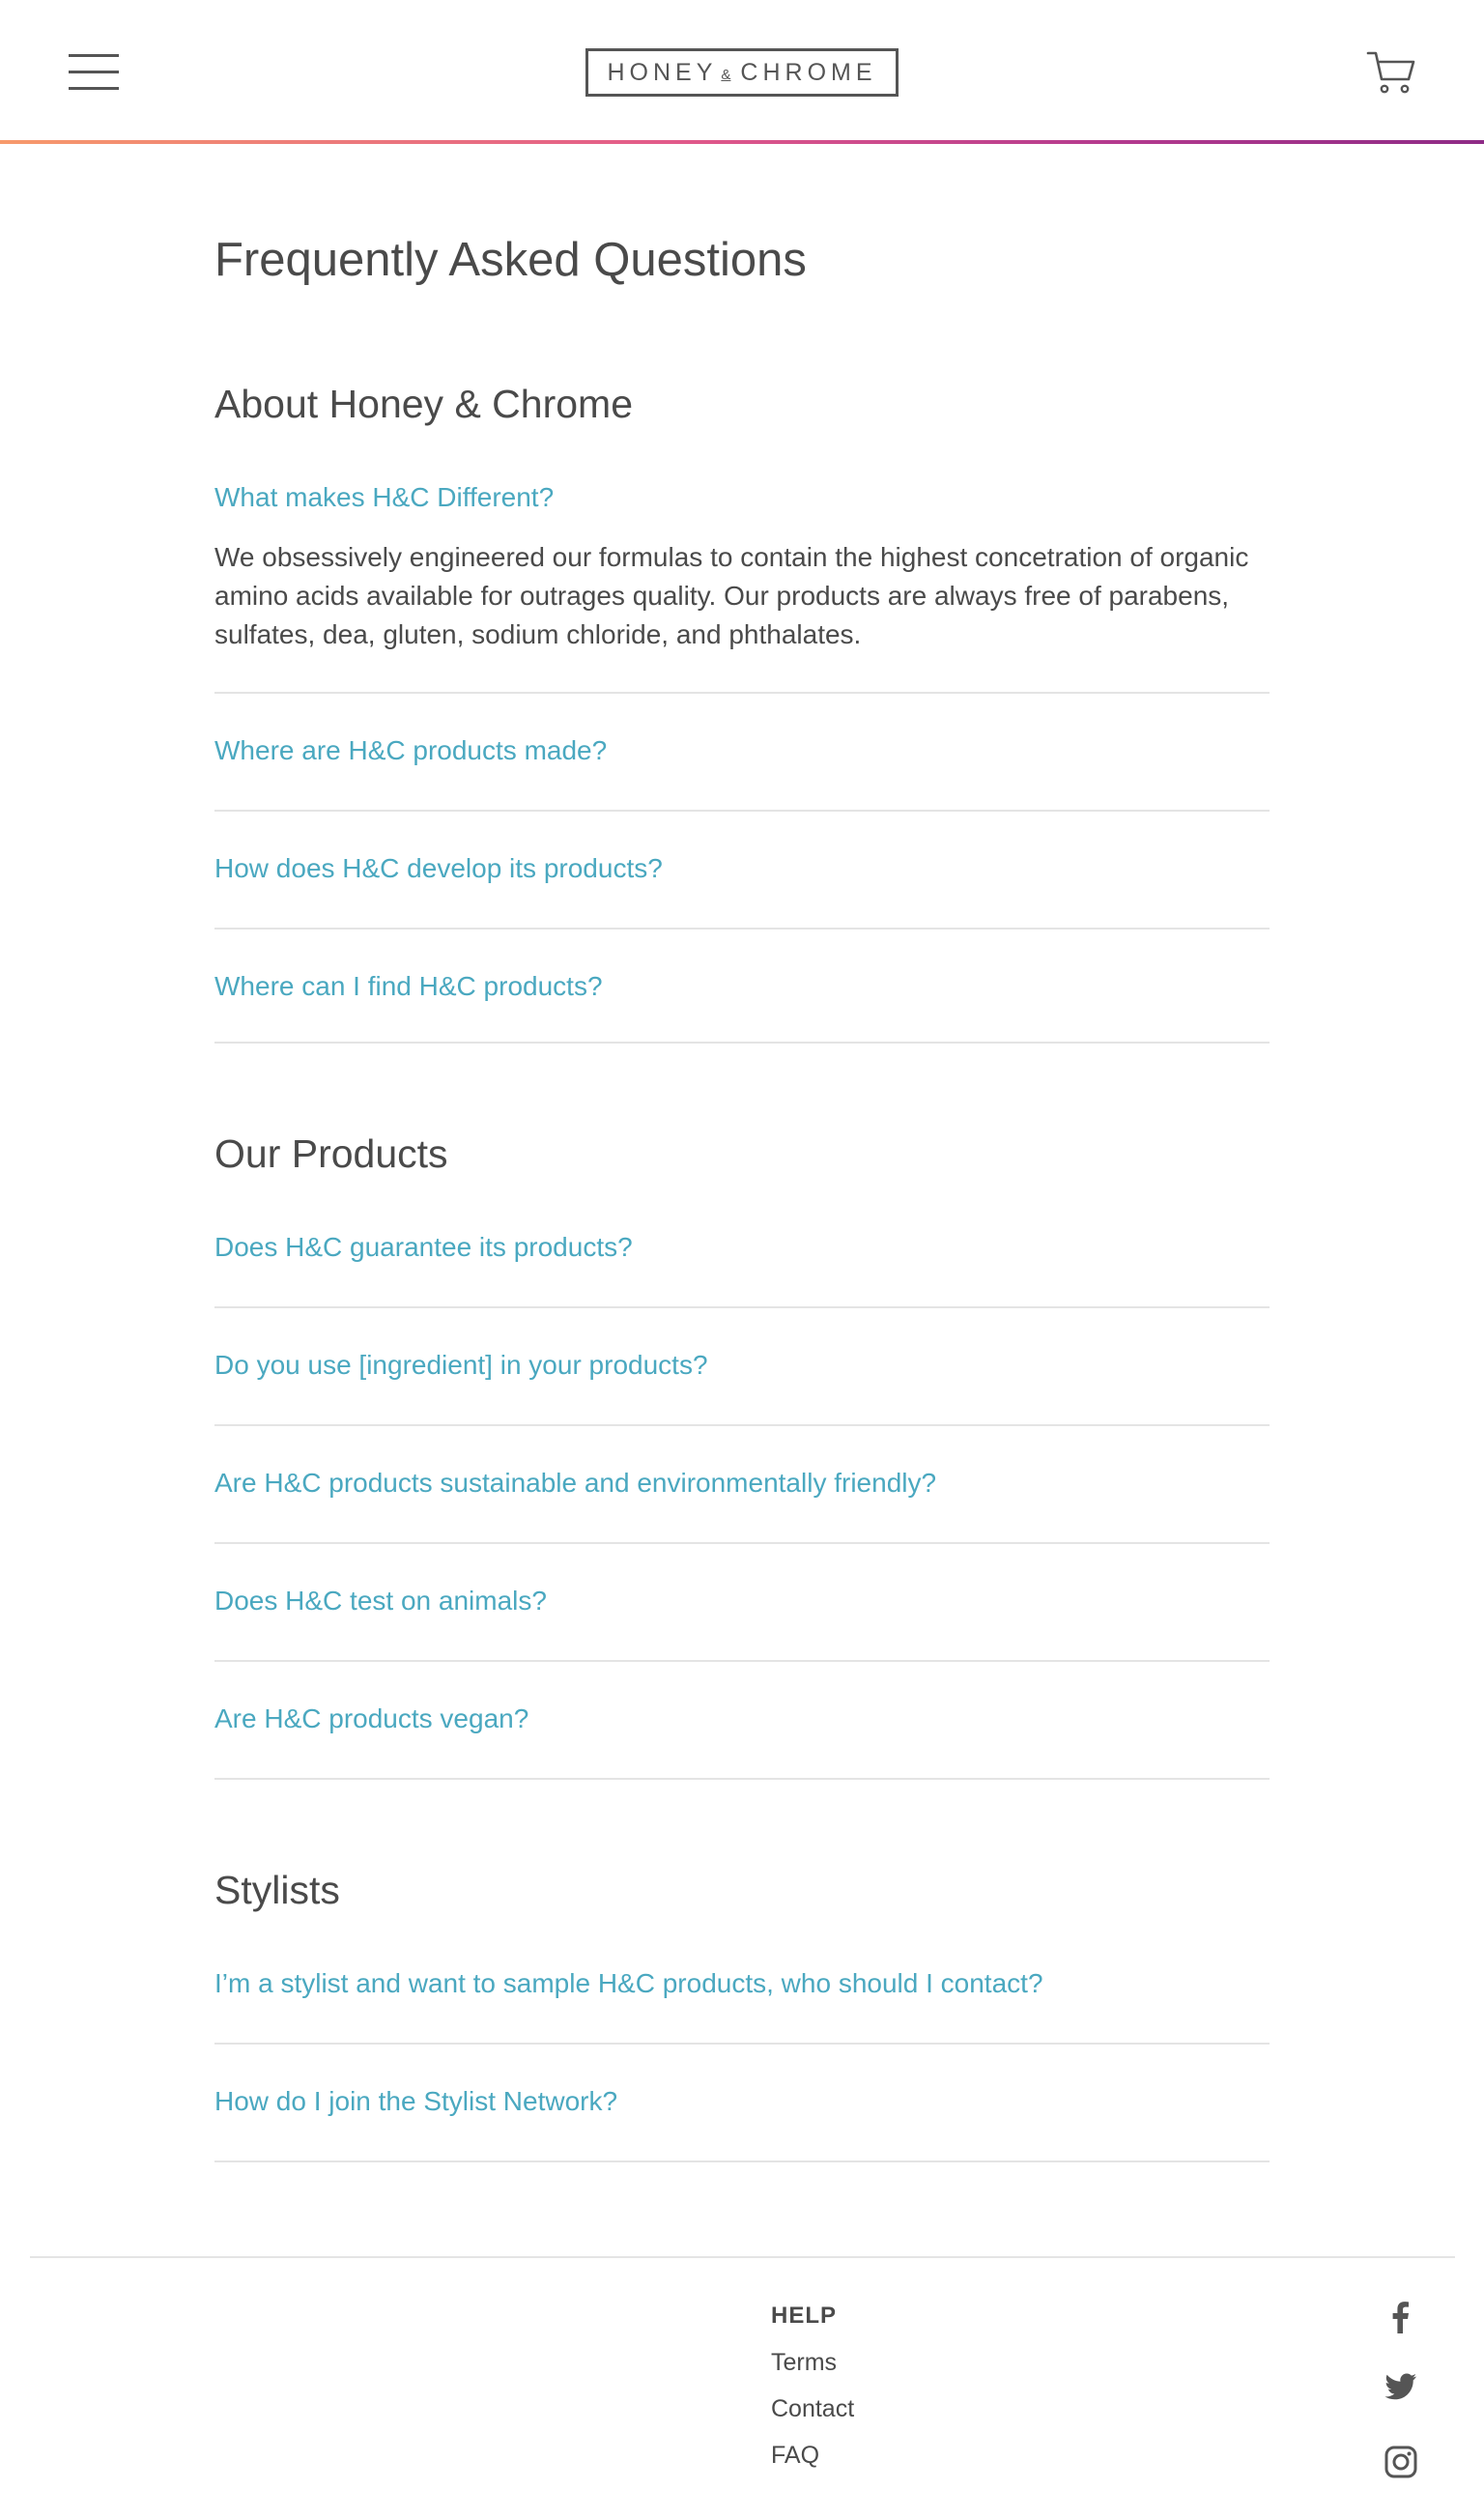  What do you see at coordinates (424, 404) in the screenshot?
I see `section-title-about: About Honey & Chrome` at bounding box center [424, 404].